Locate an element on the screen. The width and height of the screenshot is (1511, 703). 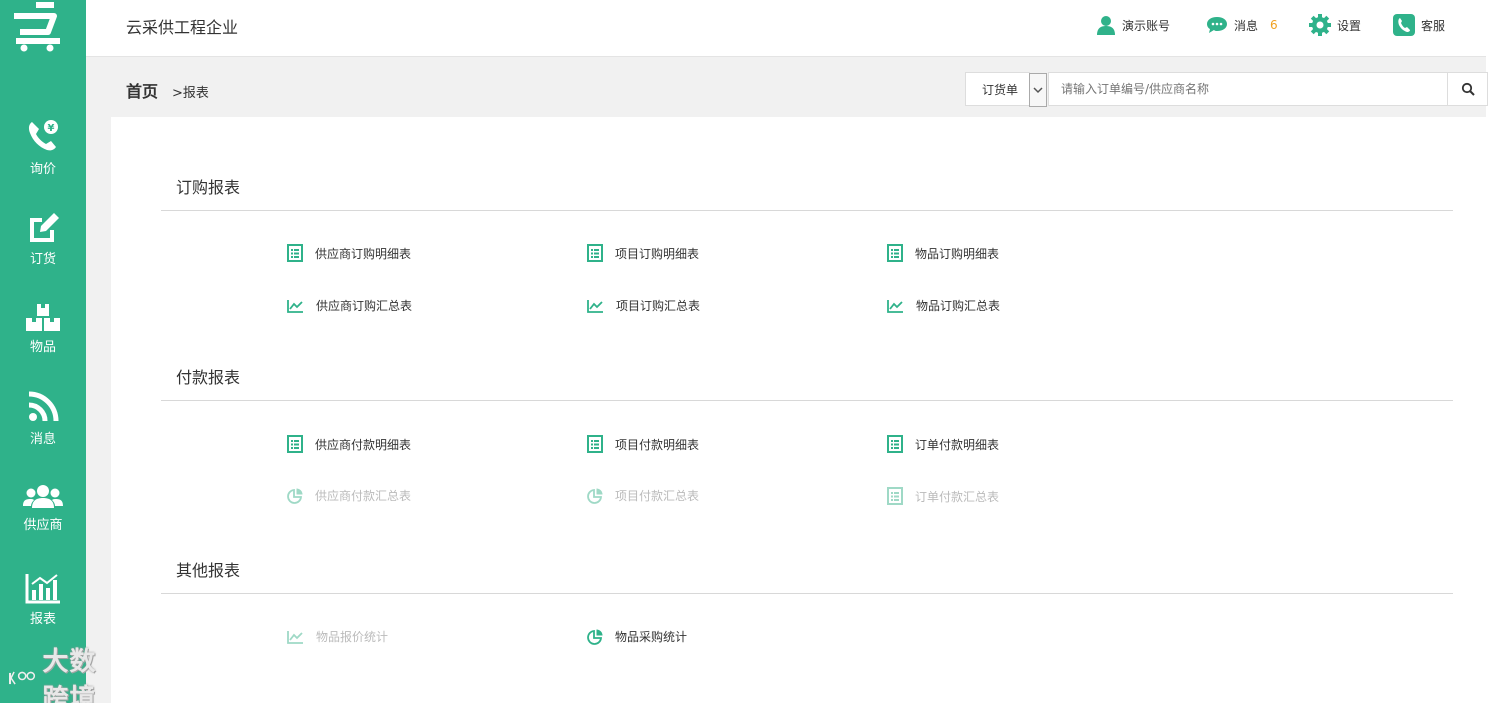
sidebar-item-goods: 物品 is located at coordinates (43, 342).